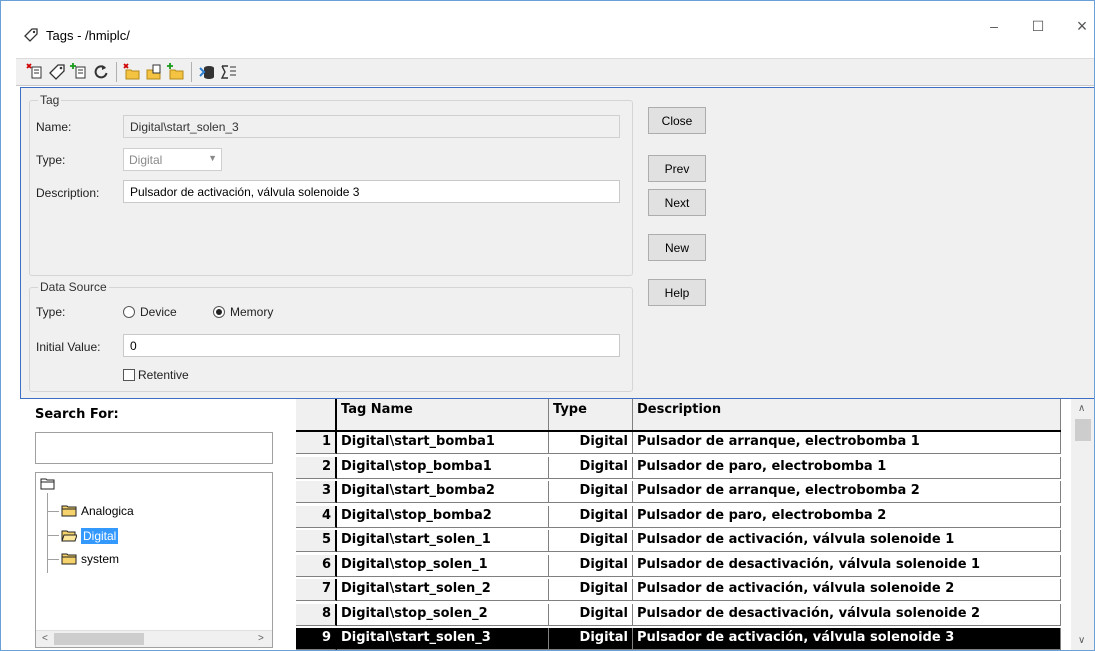 The height and width of the screenshot is (651, 1095). I want to click on retentive-checkbox: Retentive, so click(156, 375).